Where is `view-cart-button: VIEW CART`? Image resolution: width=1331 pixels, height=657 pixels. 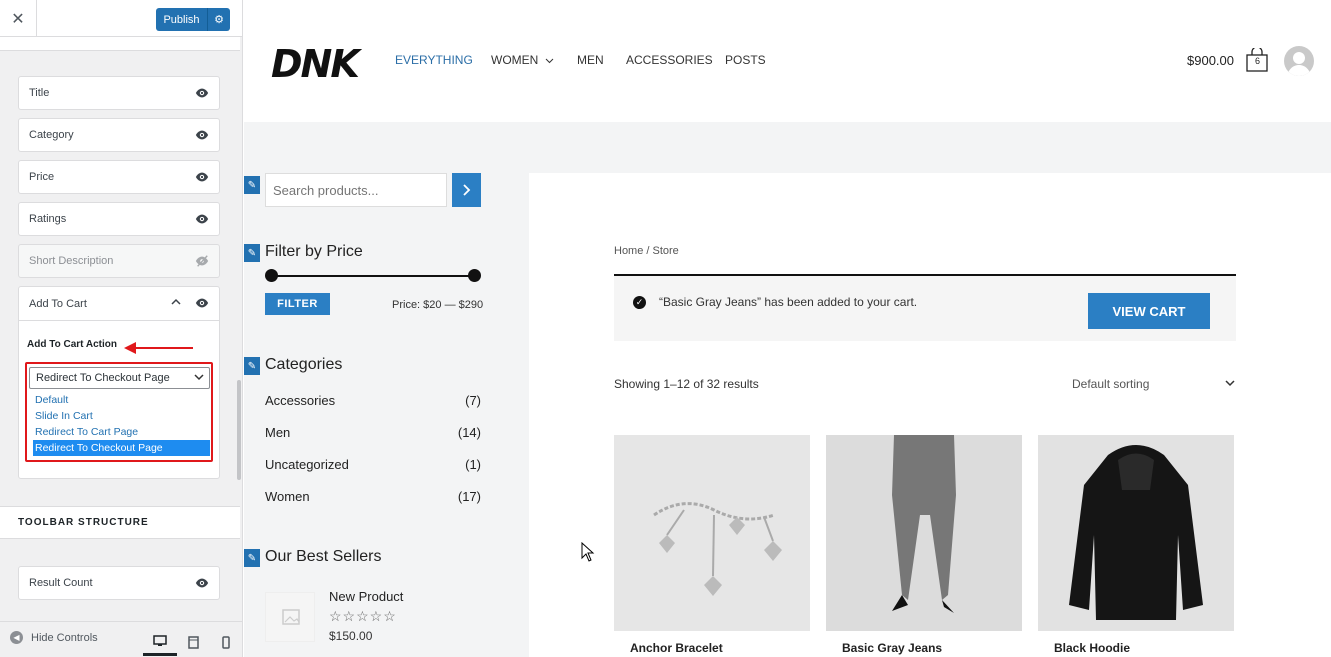
view-cart-button: VIEW CART is located at coordinates (1149, 311).